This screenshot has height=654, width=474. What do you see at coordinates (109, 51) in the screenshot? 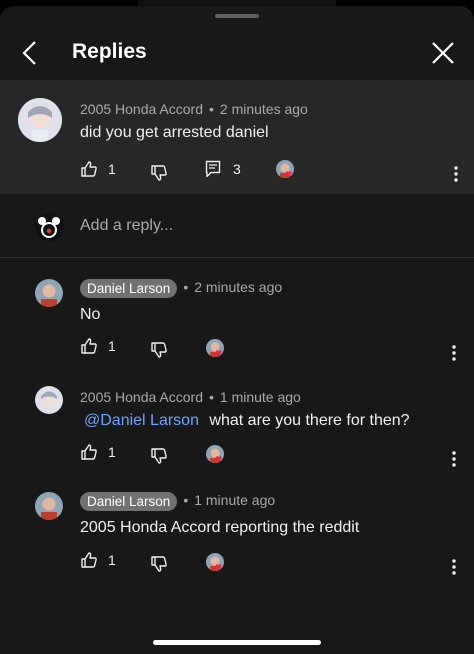
I see `page-title: Replies` at bounding box center [109, 51].